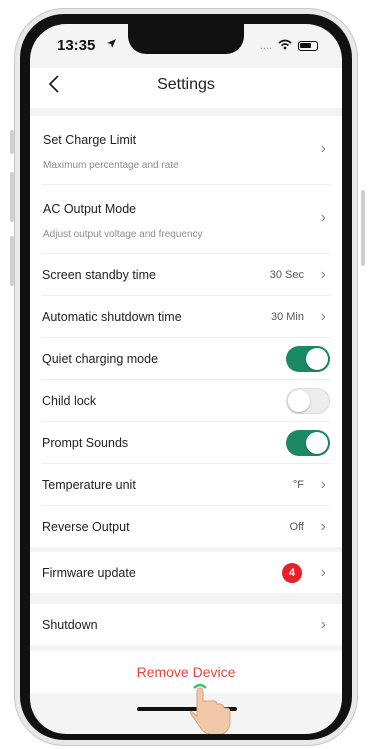 The height and width of the screenshot is (749, 375). I want to click on shutdown-row: Shutdown ›, so click(186, 624).